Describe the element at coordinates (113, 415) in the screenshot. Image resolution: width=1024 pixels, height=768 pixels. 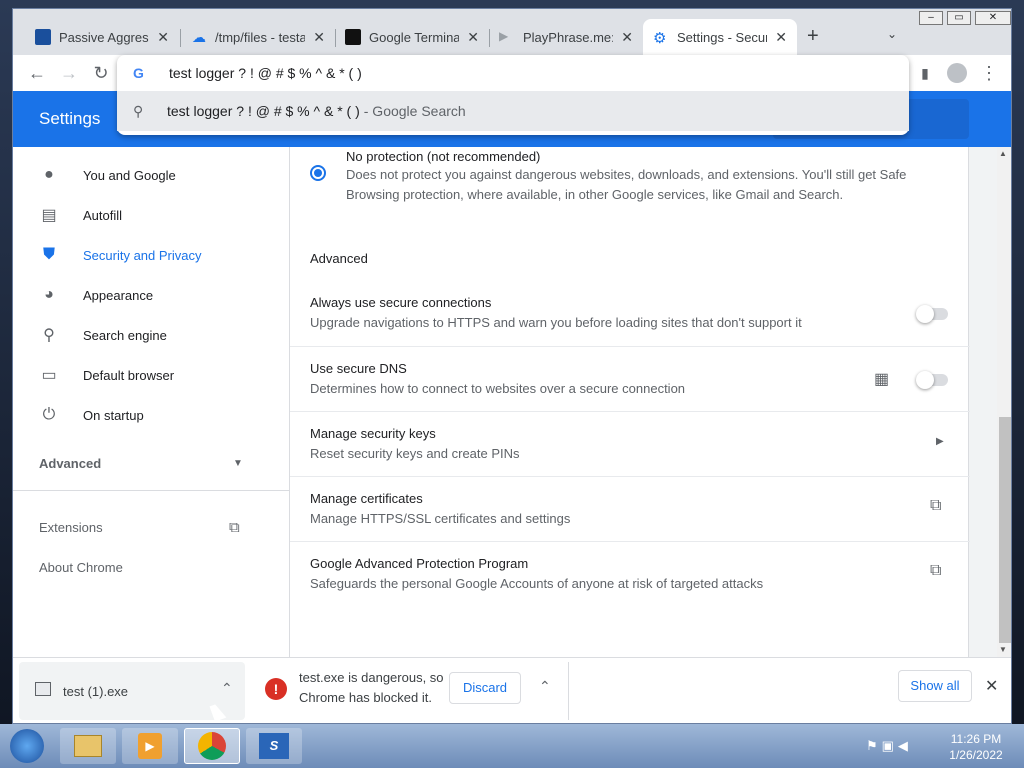
I see `sidebar-item-label: On startup` at that location.